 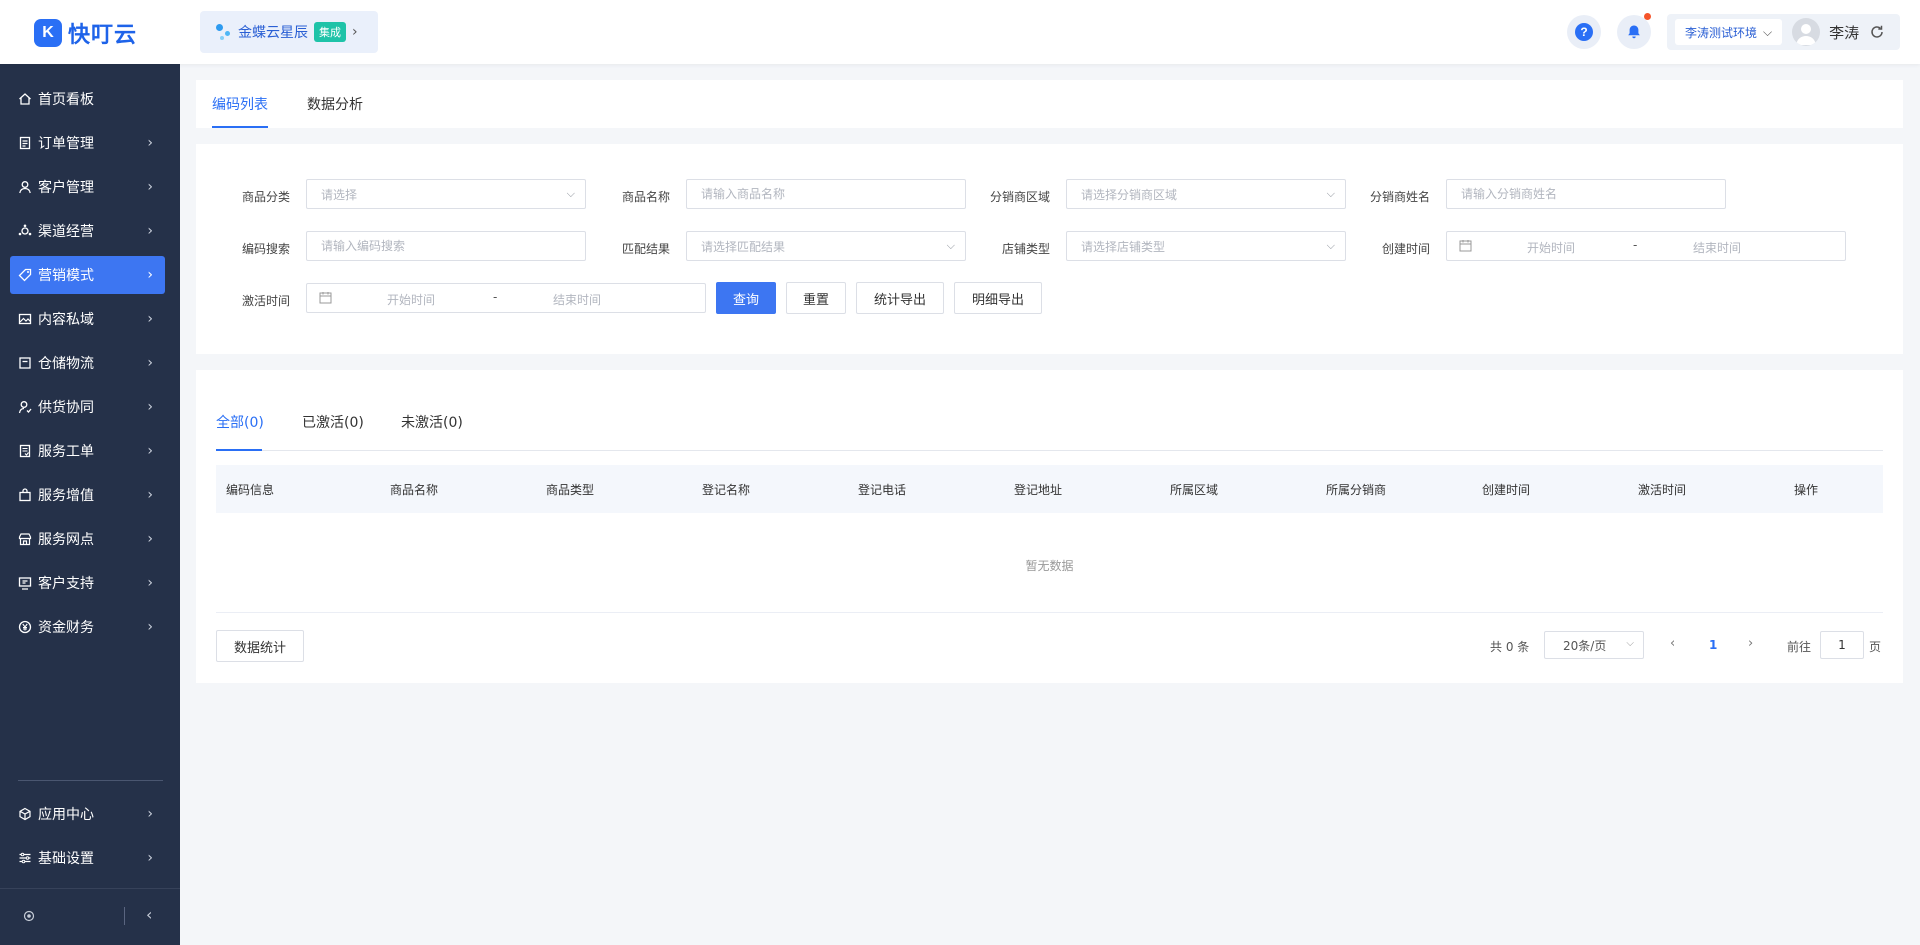 What do you see at coordinates (25, 187) in the screenshot?
I see `user-icon` at bounding box center [25, 187].